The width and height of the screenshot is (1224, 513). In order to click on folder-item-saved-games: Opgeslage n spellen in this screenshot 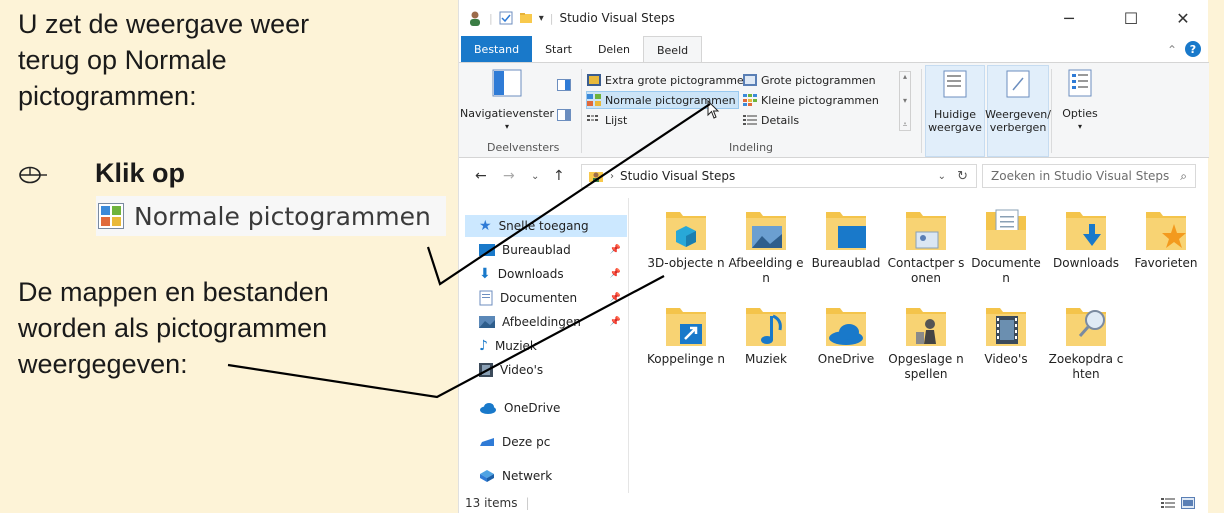, I will do `click(926, 342)`.